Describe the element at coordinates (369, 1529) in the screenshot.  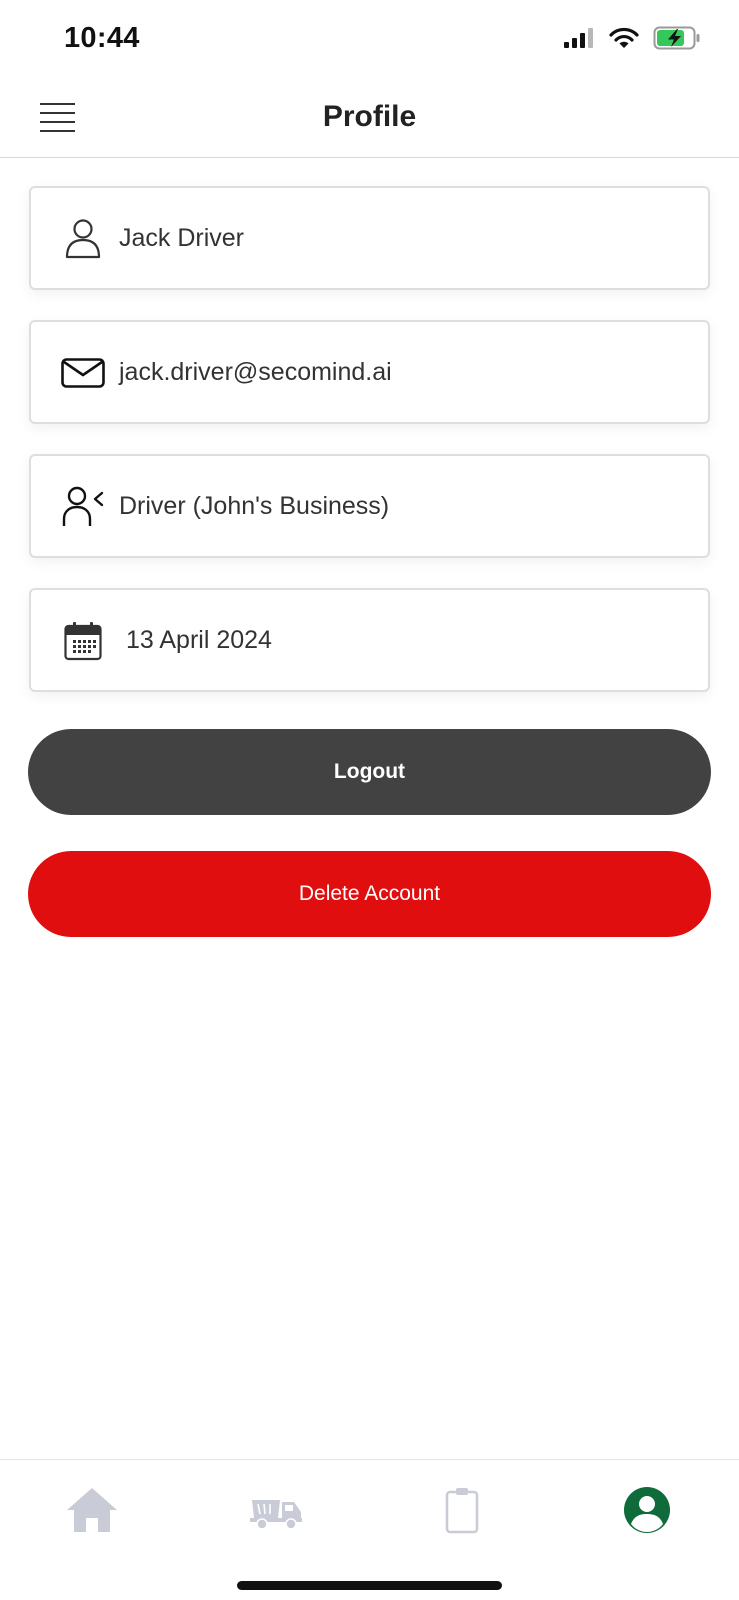
I see `bottom-tab-bar` at that location.